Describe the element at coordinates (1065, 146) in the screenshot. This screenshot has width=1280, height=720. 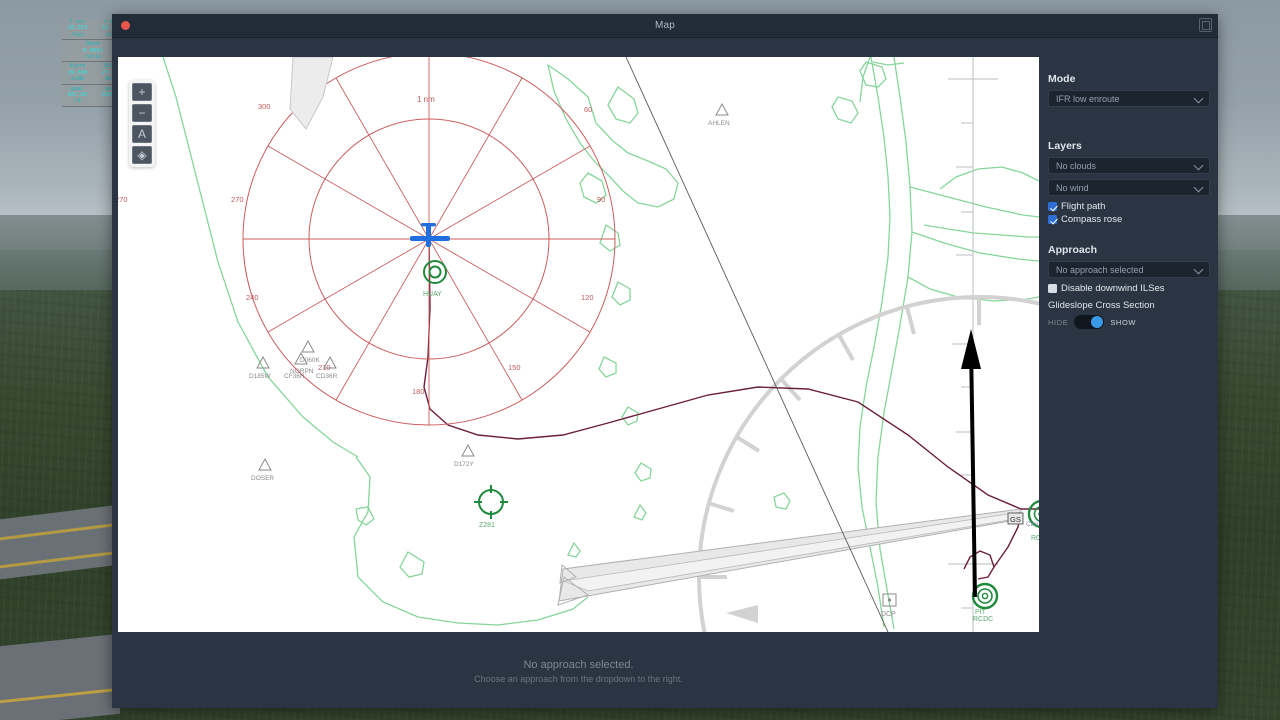
I see `layers-section-label: Layers` at that location.